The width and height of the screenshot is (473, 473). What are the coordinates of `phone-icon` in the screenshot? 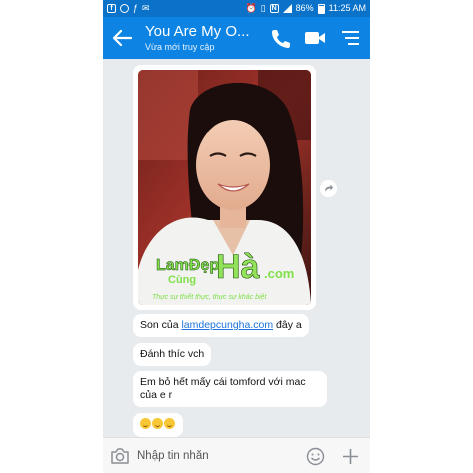 It's located at (280, 38).